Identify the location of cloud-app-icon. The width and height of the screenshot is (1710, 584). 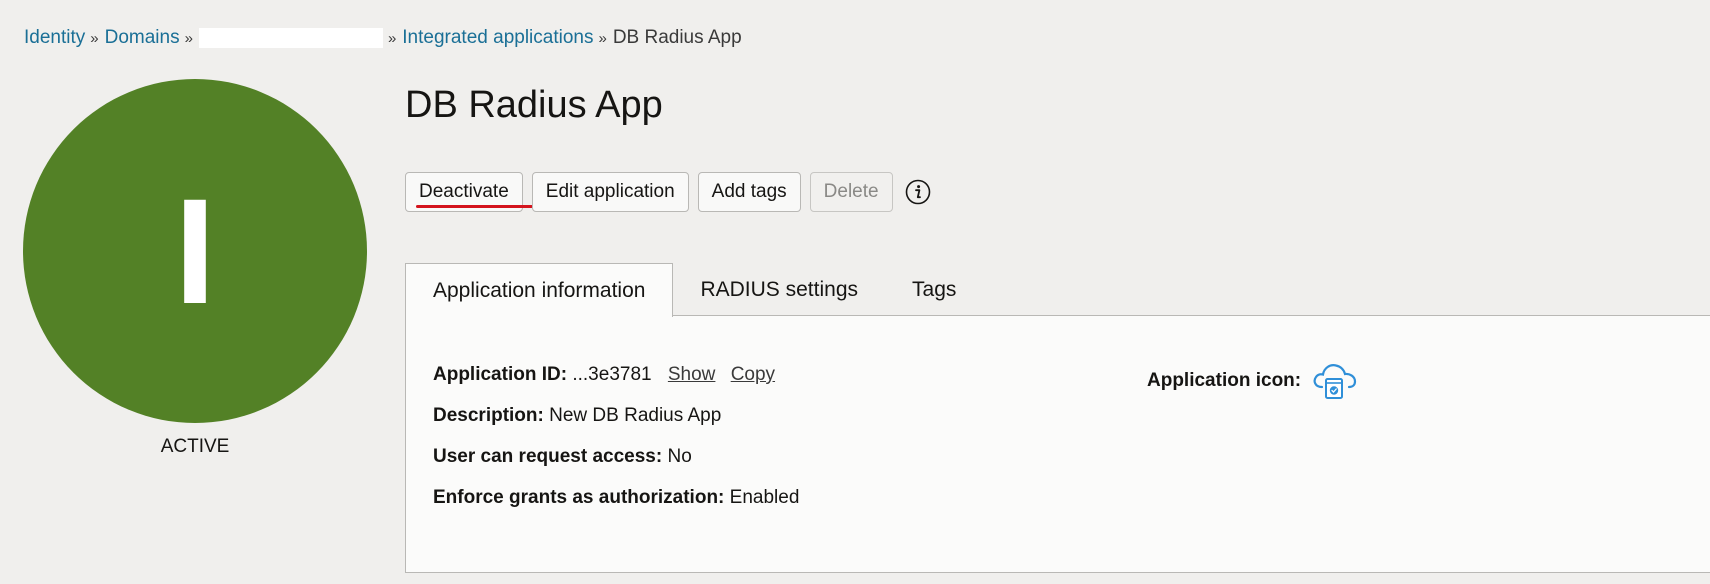
(1334, 381).